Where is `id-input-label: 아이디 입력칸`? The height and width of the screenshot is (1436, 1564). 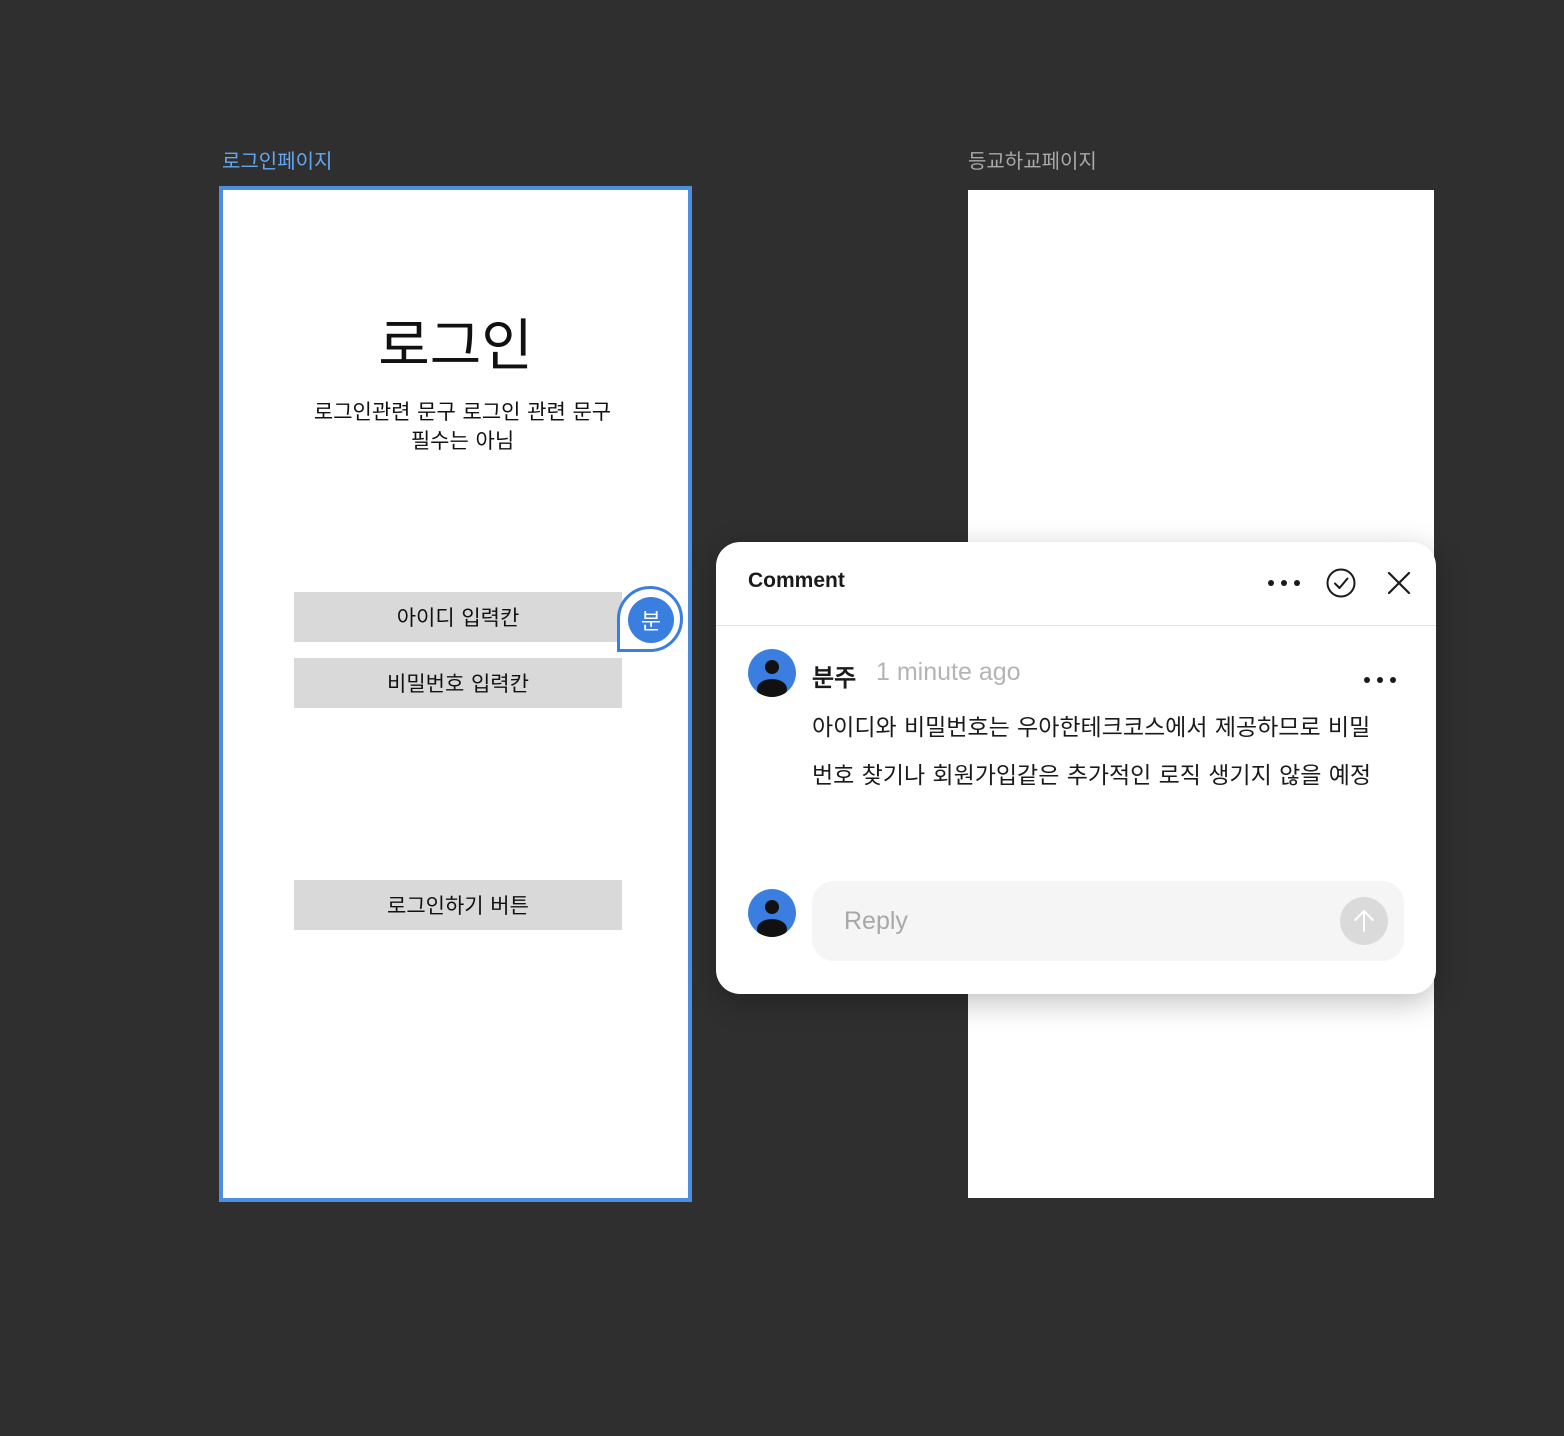
id-input-label: 아이디 입력칸 is located at coordinates (458, 618).